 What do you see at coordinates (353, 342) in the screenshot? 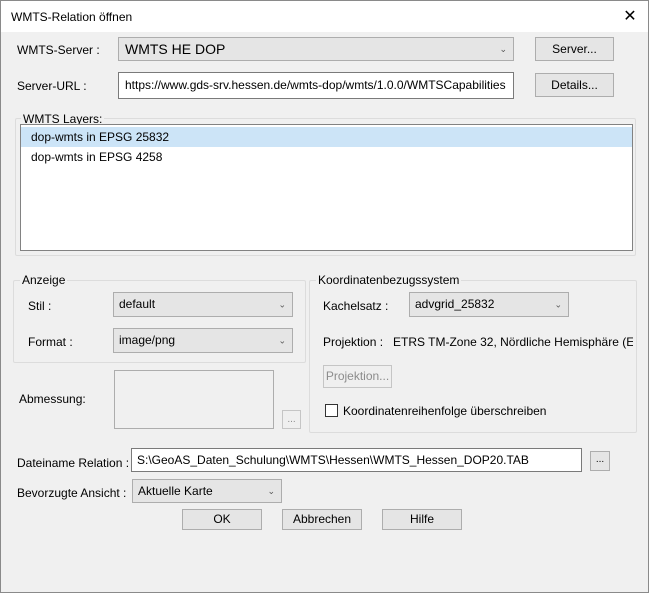
I see `projektion-label: Projektion :` at bounding box center [353, 342].